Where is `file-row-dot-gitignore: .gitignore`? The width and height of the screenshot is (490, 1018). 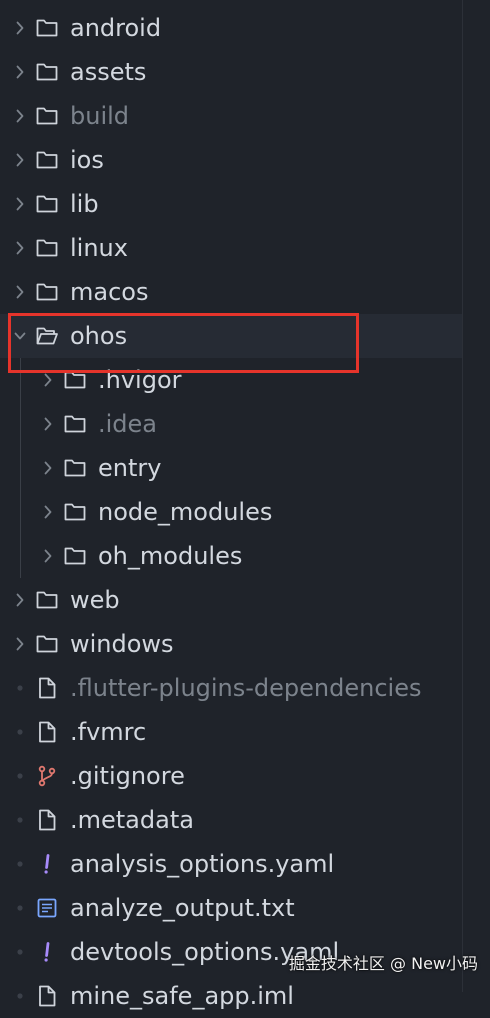 file-row-dot-gitignore: .gitignore is located at coordinates (231, 776).